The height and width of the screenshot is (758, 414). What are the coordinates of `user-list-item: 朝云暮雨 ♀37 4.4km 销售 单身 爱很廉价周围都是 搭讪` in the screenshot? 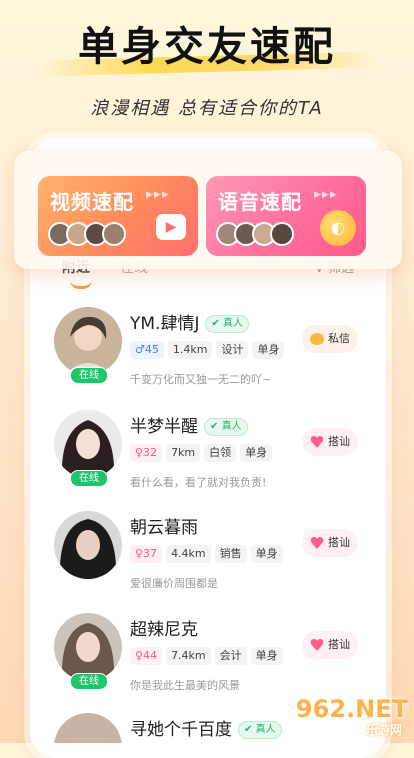 It's located at (208, 561).